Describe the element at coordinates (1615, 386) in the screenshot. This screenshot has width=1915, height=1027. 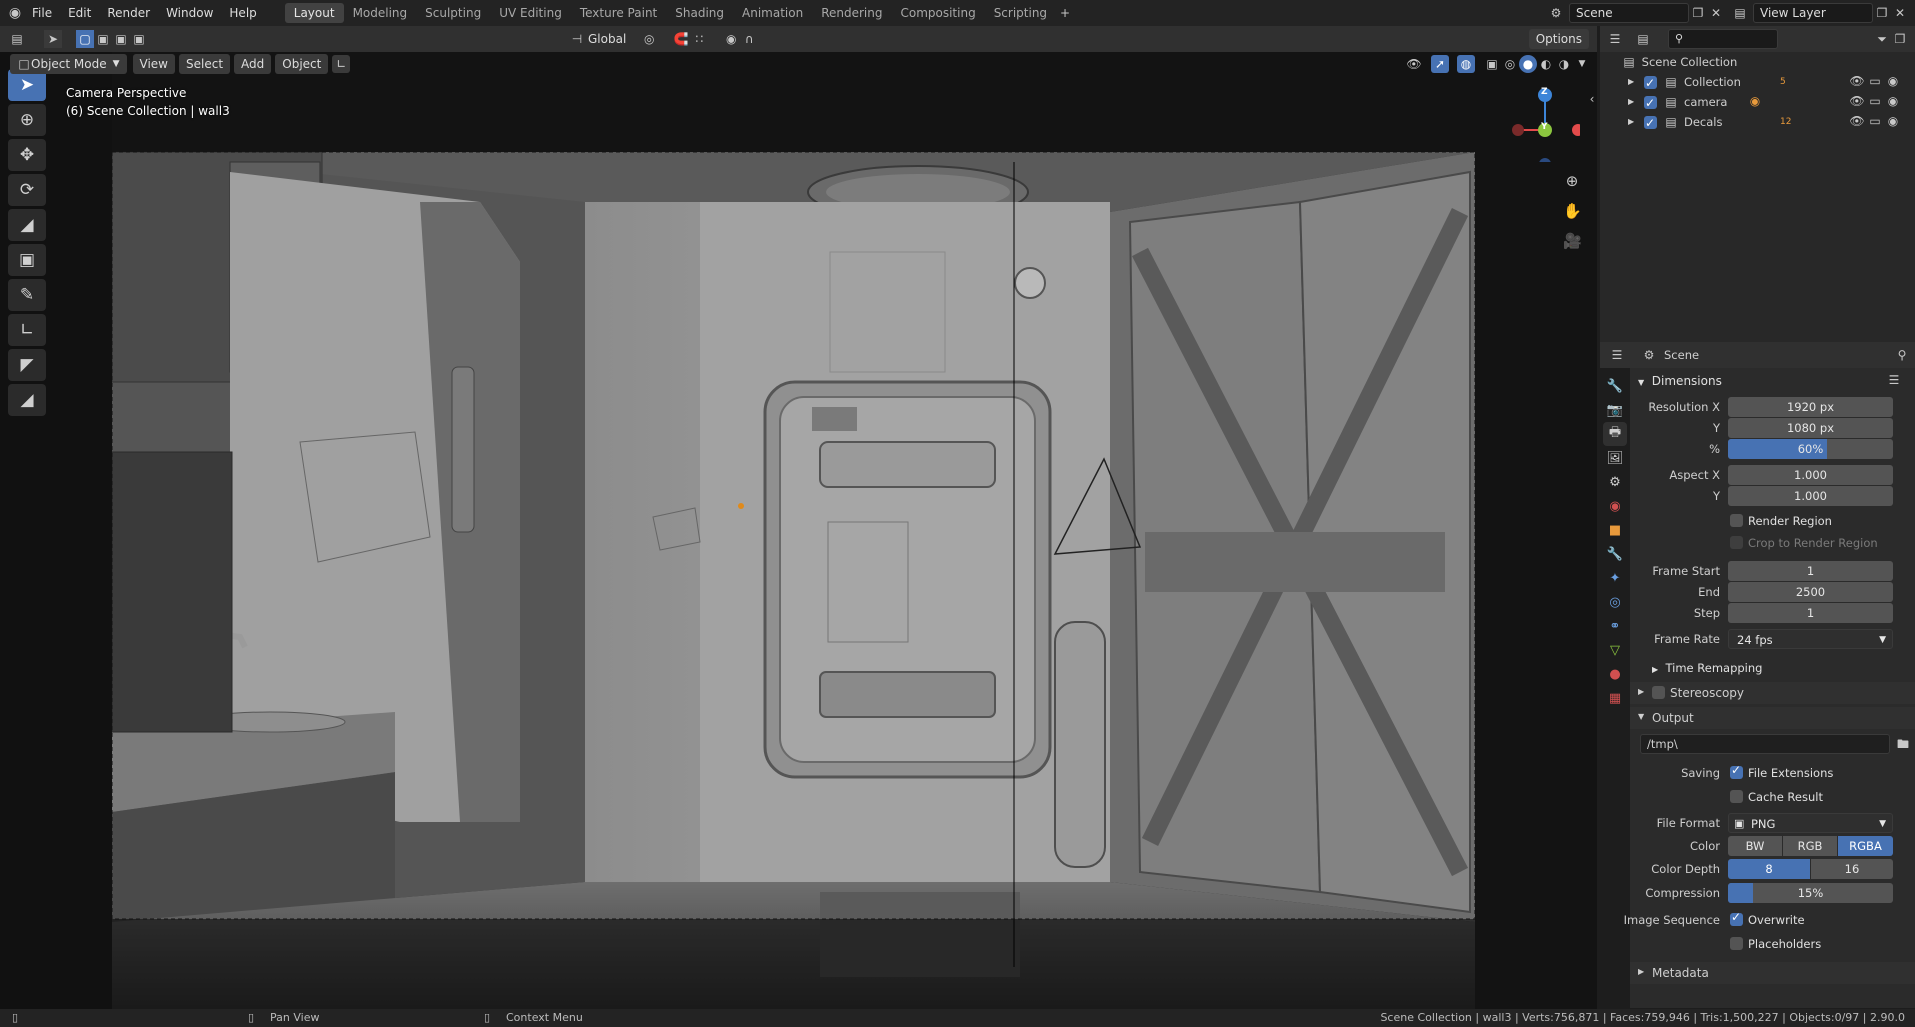
I see `tool-tab-icon: 🔧` at that location.